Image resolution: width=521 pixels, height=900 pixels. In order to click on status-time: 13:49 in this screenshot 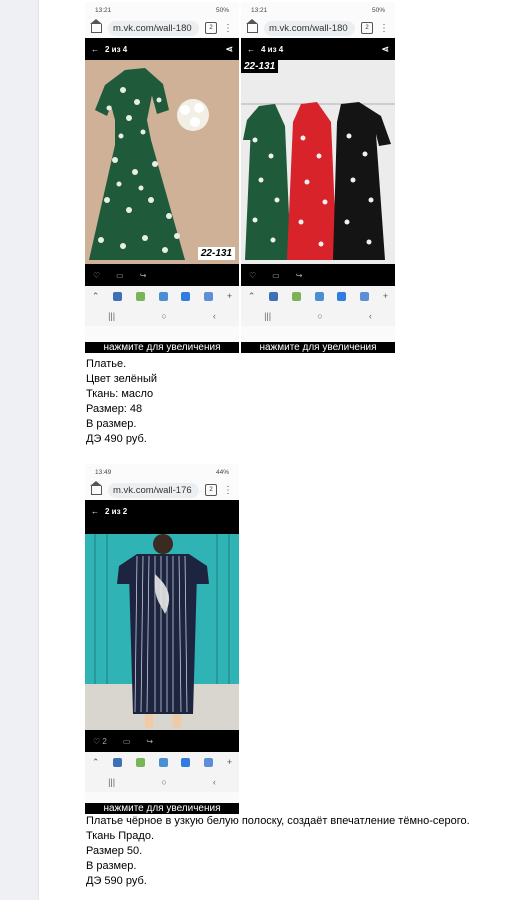, I will do `click(103, 472)`.